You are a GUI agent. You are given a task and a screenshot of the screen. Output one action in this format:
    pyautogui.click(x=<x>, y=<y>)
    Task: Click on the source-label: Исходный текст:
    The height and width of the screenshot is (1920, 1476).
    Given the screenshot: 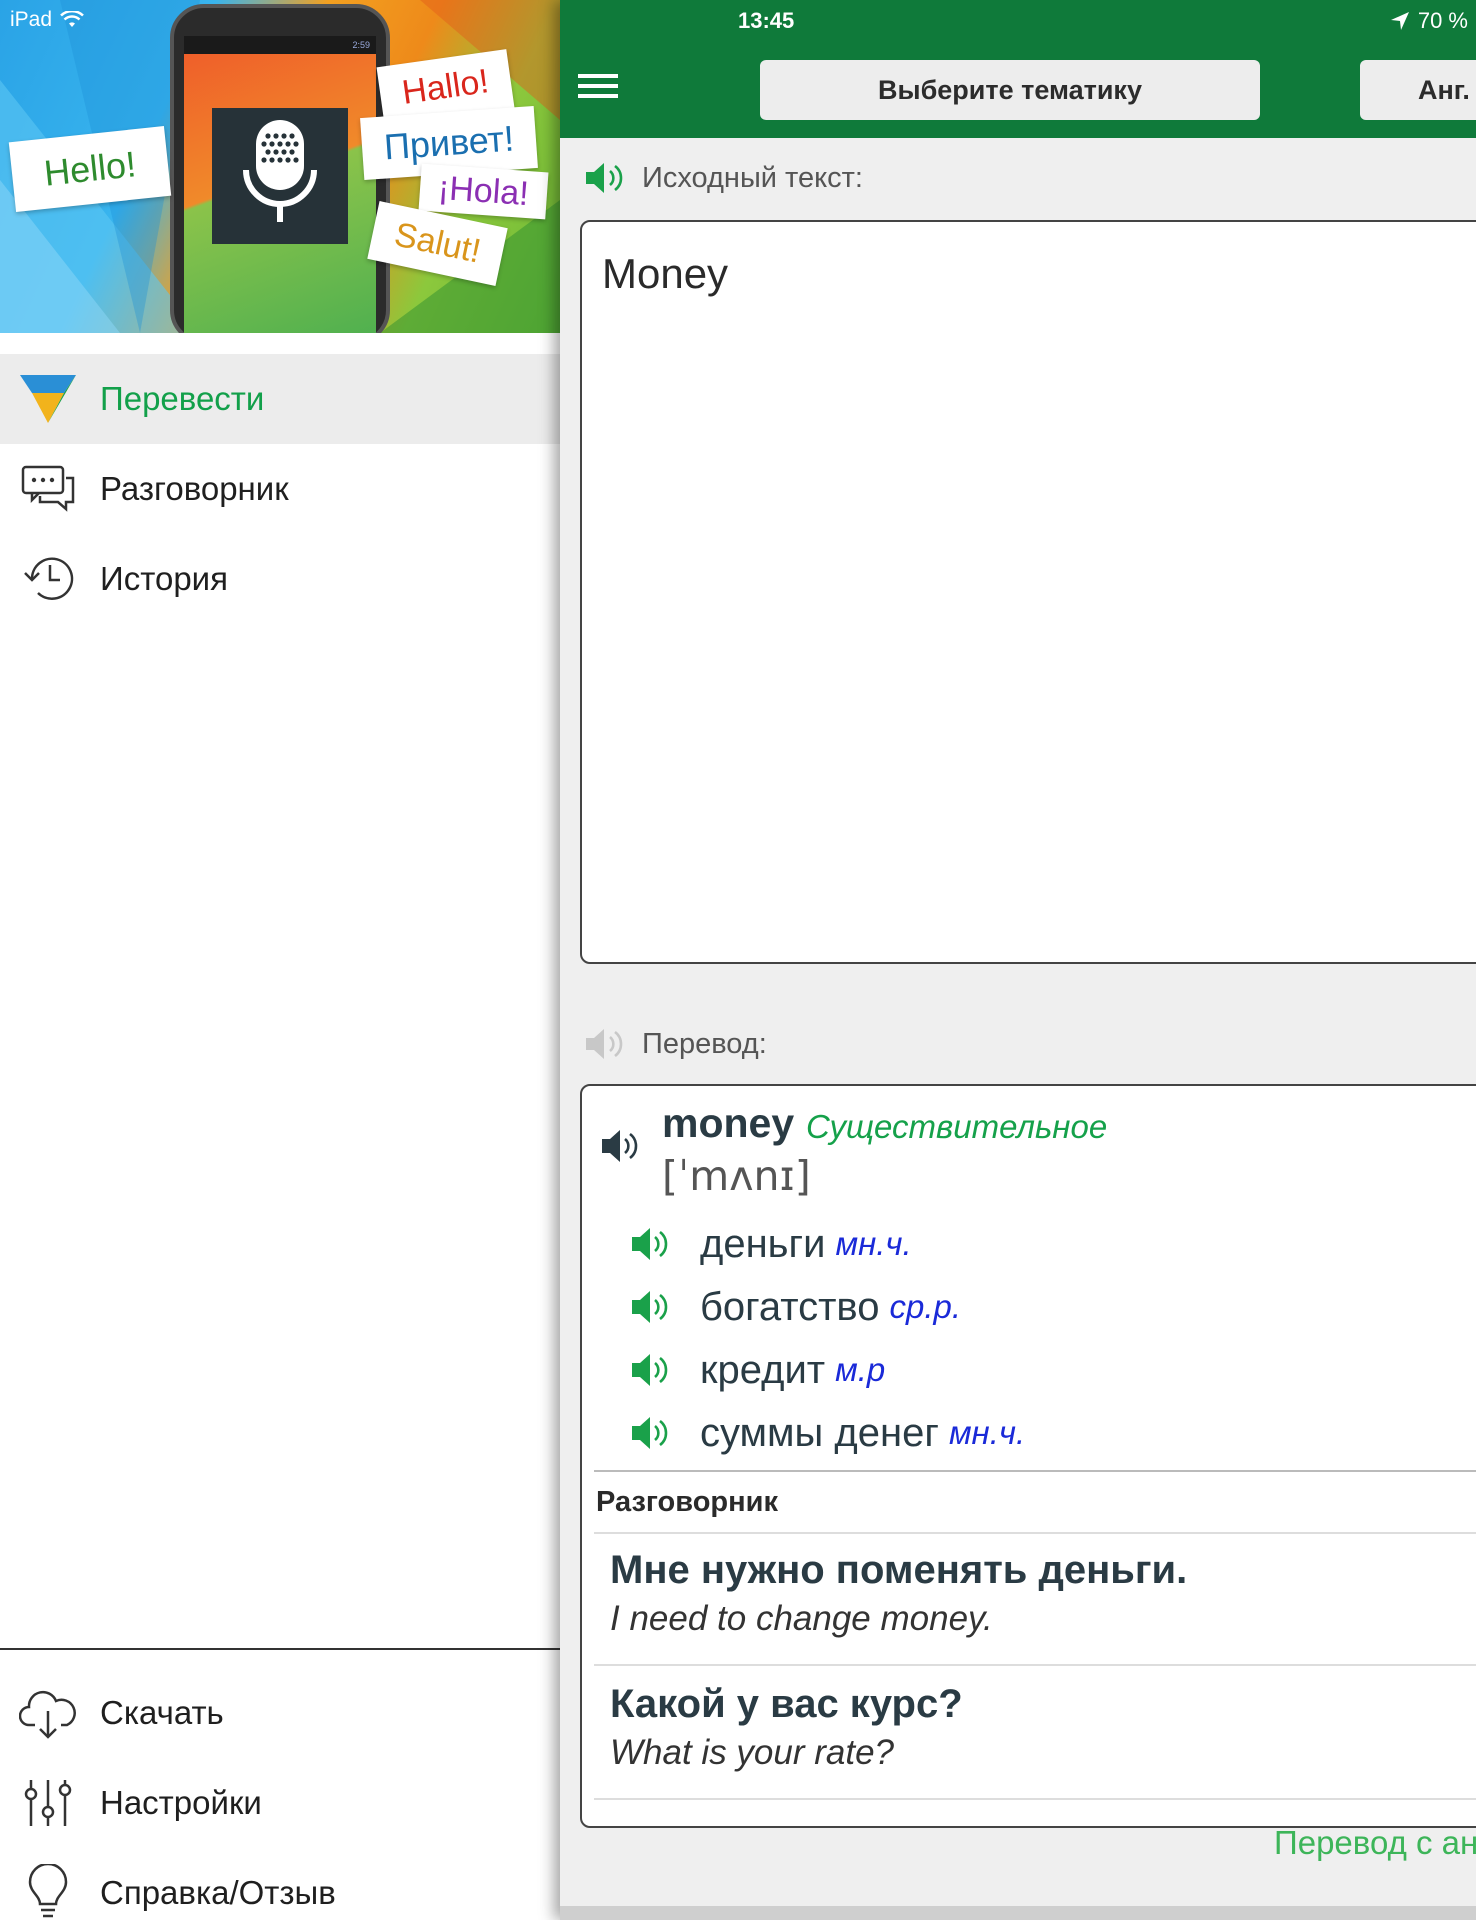 What is the action you would take?
    pyautogui.click(x=752, y=177)
    